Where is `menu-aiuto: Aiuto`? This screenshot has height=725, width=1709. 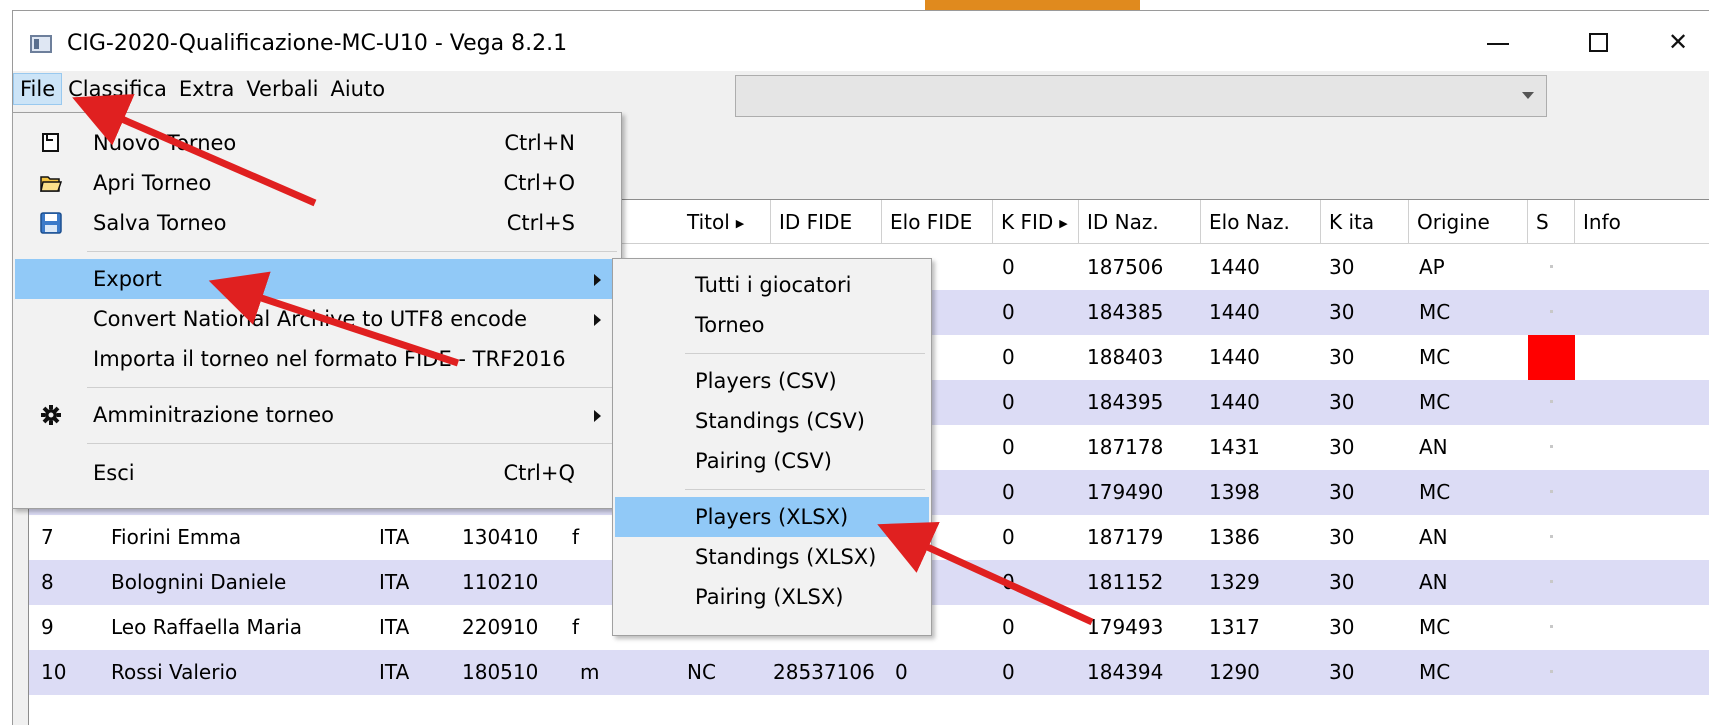 menu-aiuto: Aiuto is located at coordinates (357, 89).